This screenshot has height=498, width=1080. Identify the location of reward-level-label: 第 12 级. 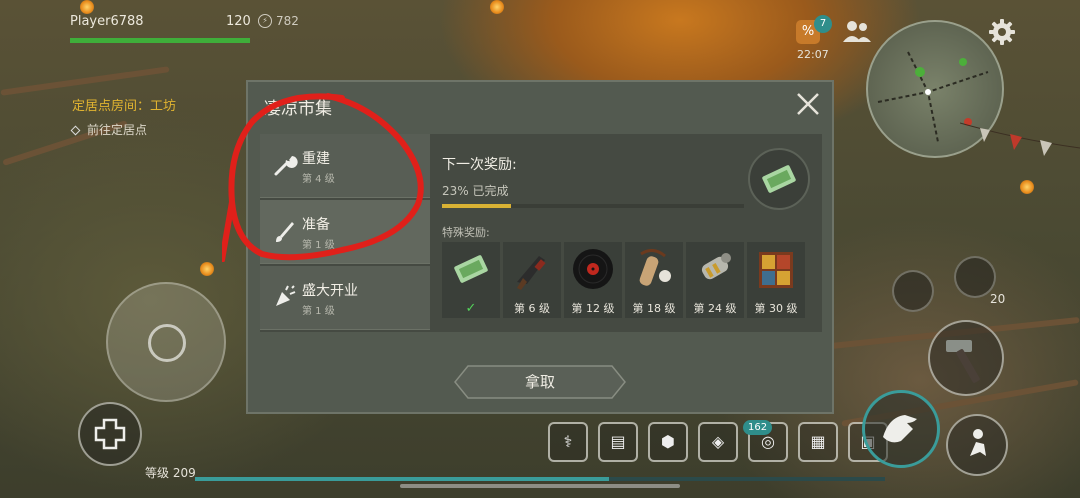
(593, 308).